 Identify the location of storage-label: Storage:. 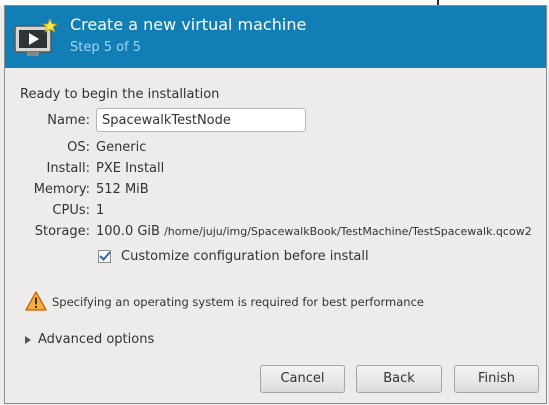
(62, 231).